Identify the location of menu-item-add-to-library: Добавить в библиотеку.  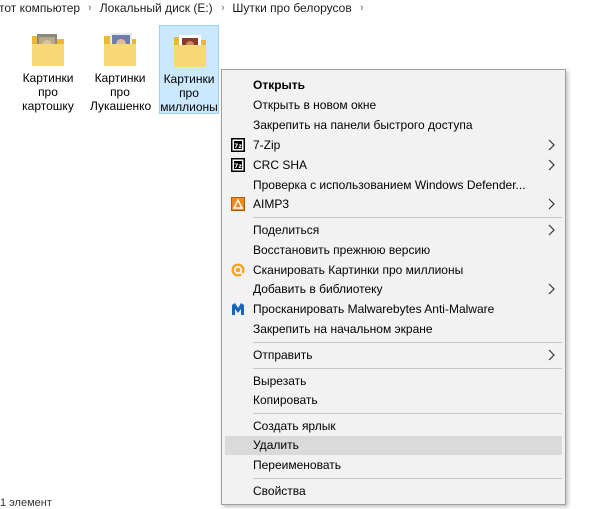
(393, 289).